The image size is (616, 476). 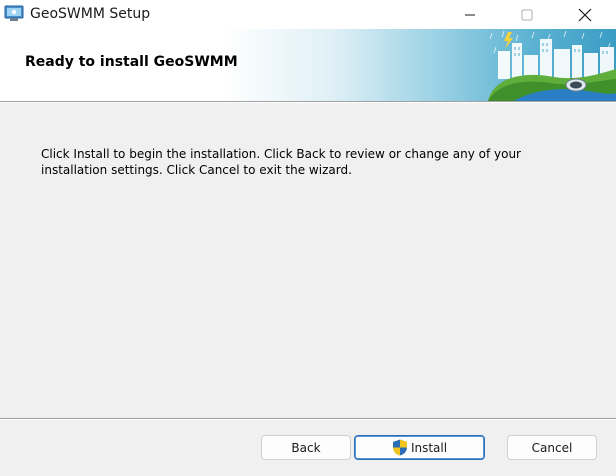 I want to click on city-rain-banner-image, so click(x=552, y=65).